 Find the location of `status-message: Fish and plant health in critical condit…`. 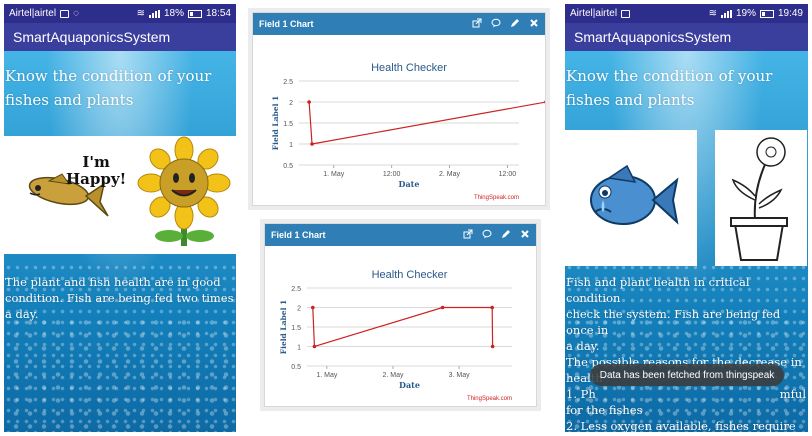

status-message: Fish and plant health in critical condit… is located at coordinates (686, 353).